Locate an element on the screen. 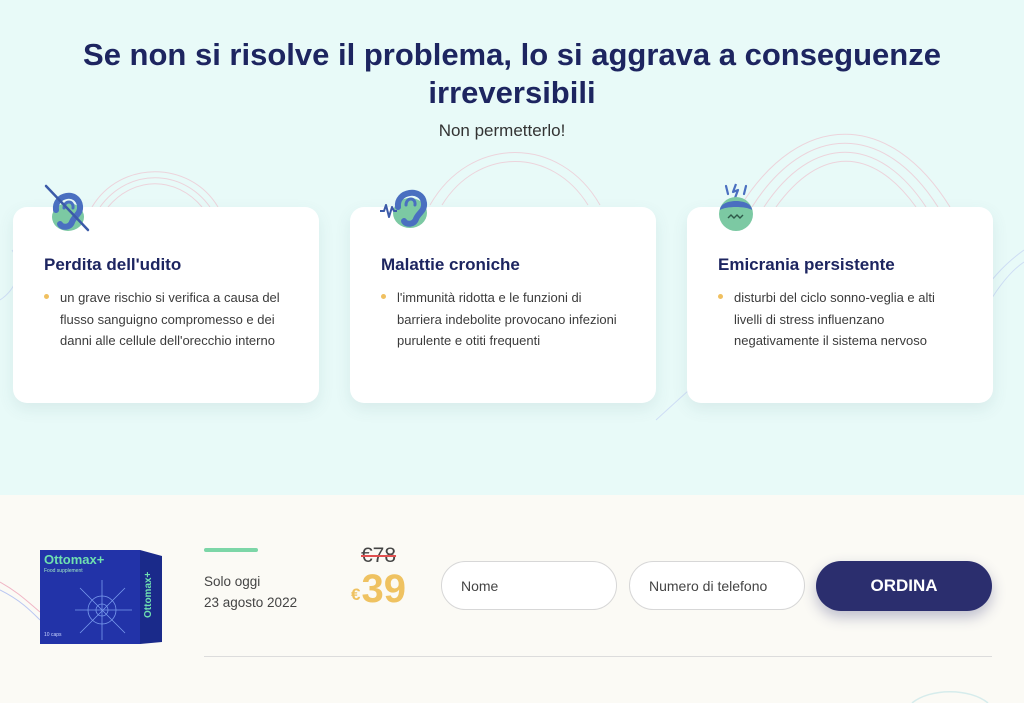 This screenshot has width=1024, height=703. accent-bar is located at coordinates (231, 550).